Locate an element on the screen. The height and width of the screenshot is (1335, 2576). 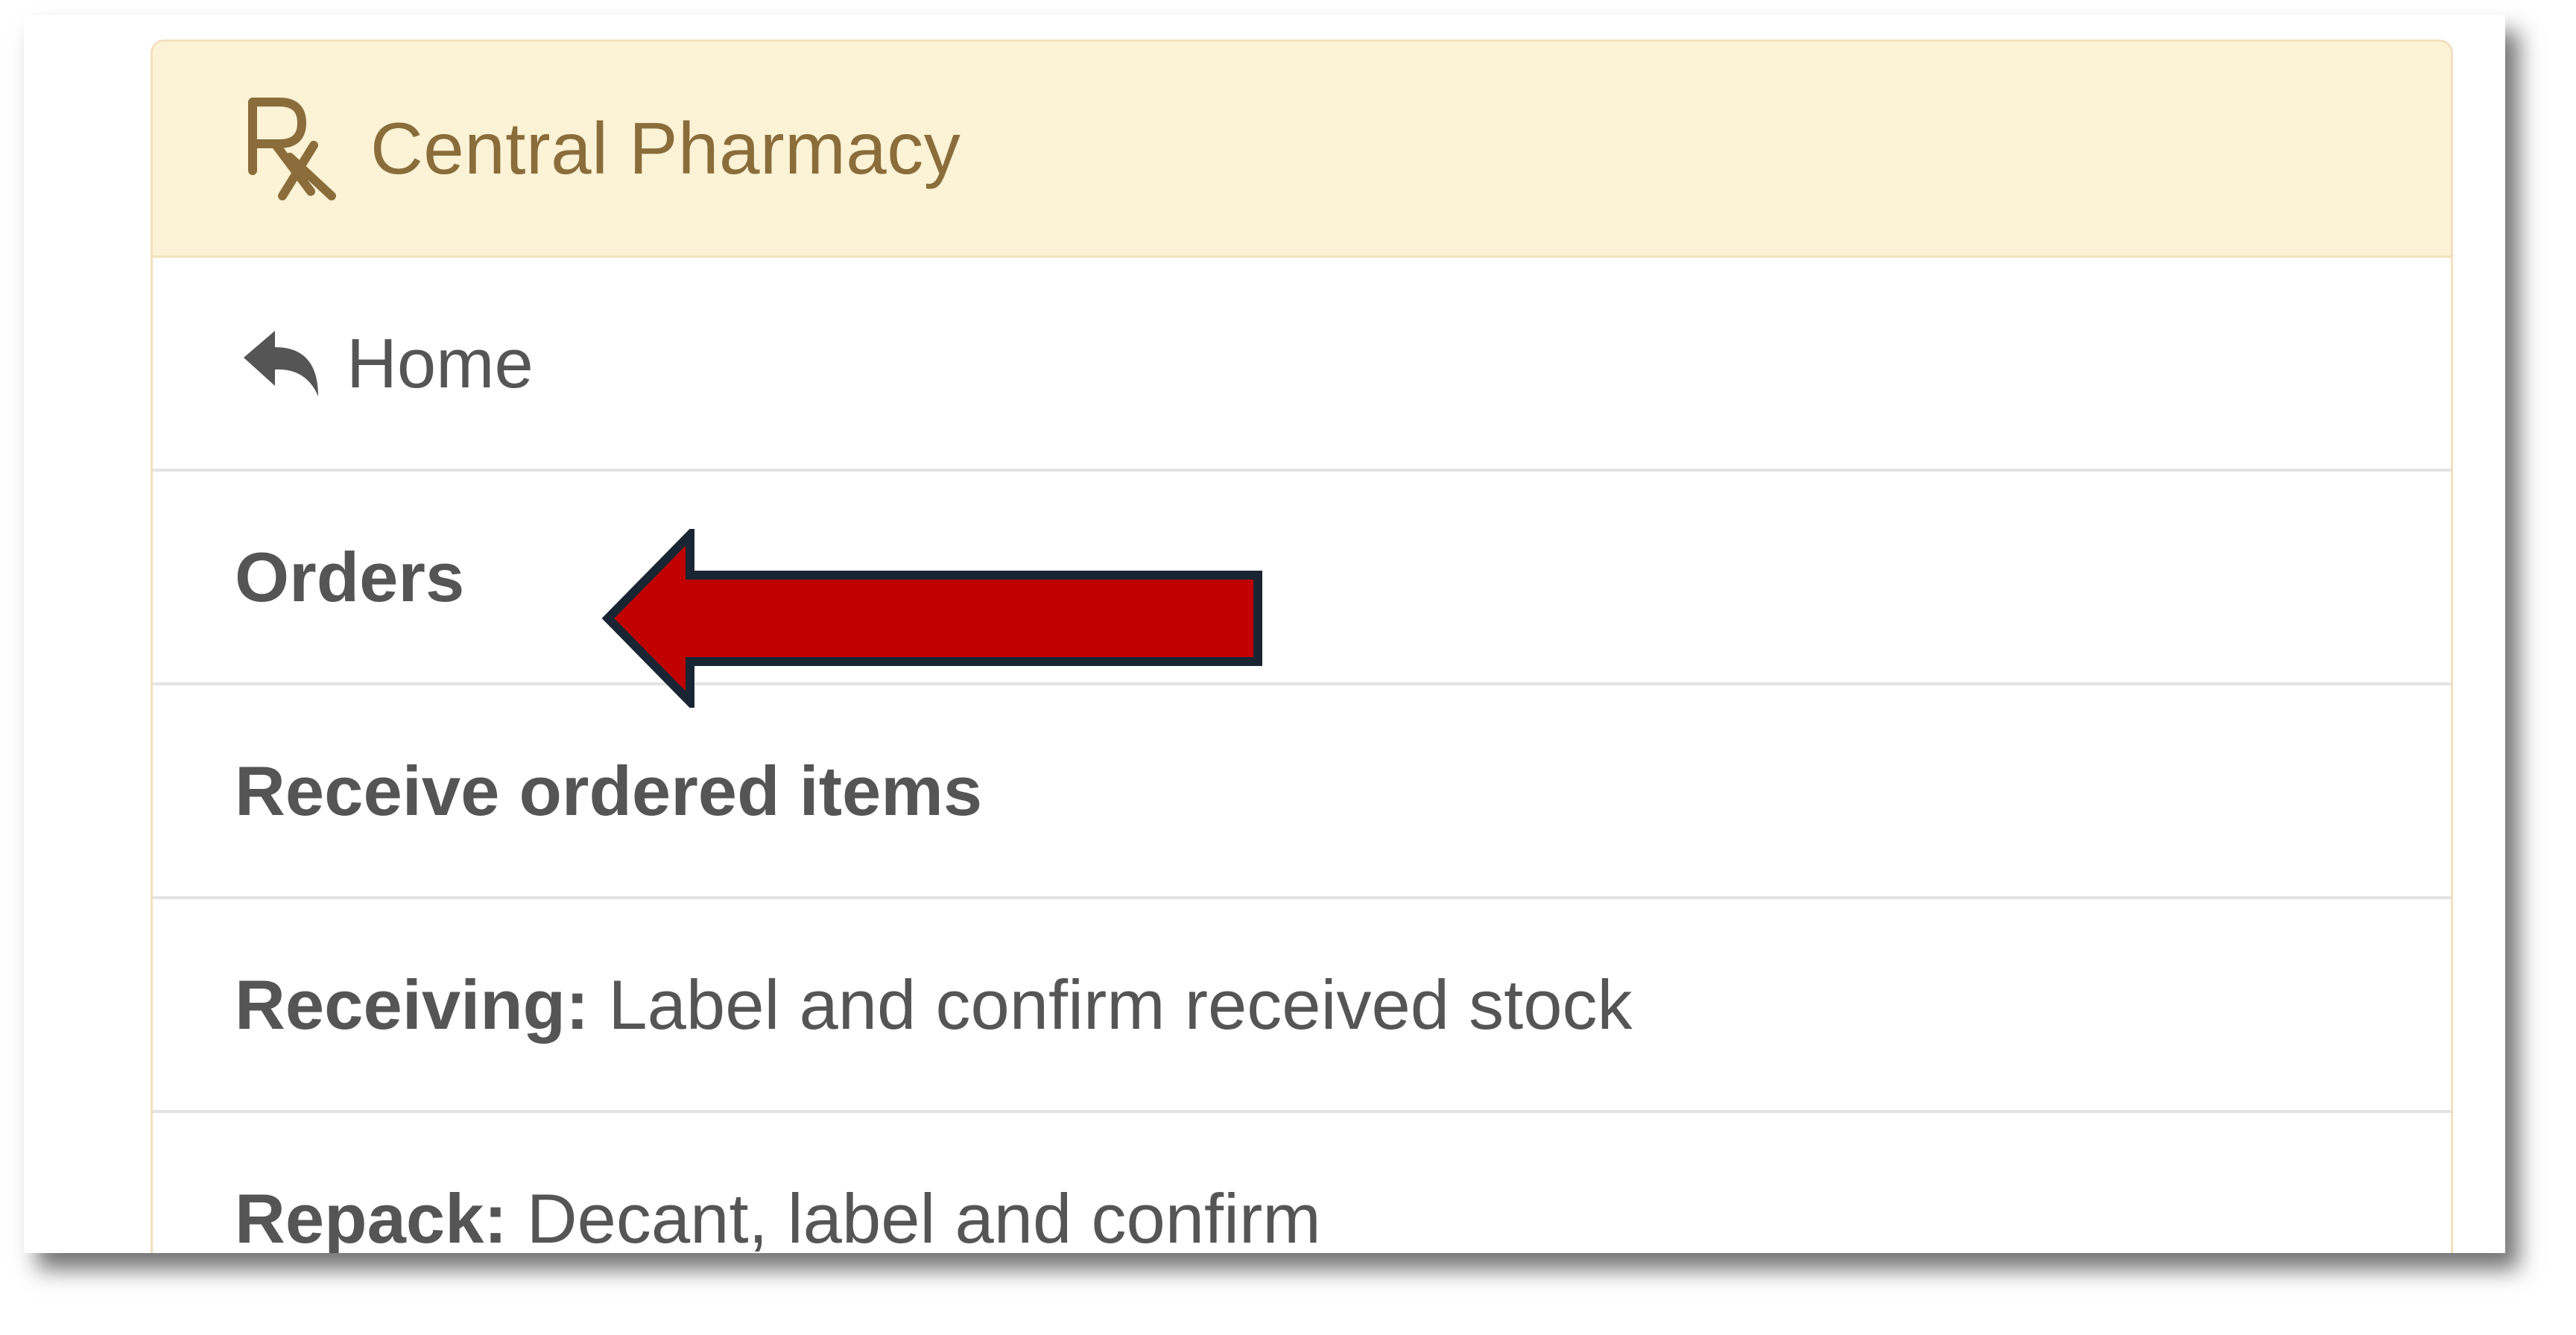
menu-item-home: Home is located at coordinates (1302, 365).